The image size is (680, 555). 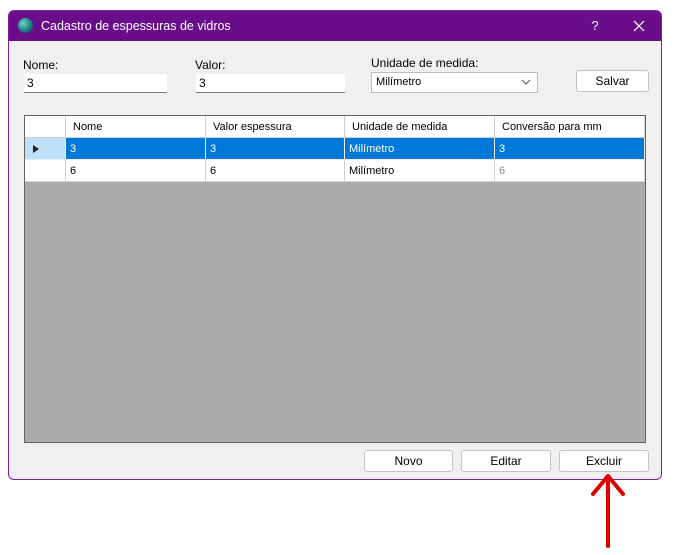 I want to click on valor-input, so click(x=270, y=83).